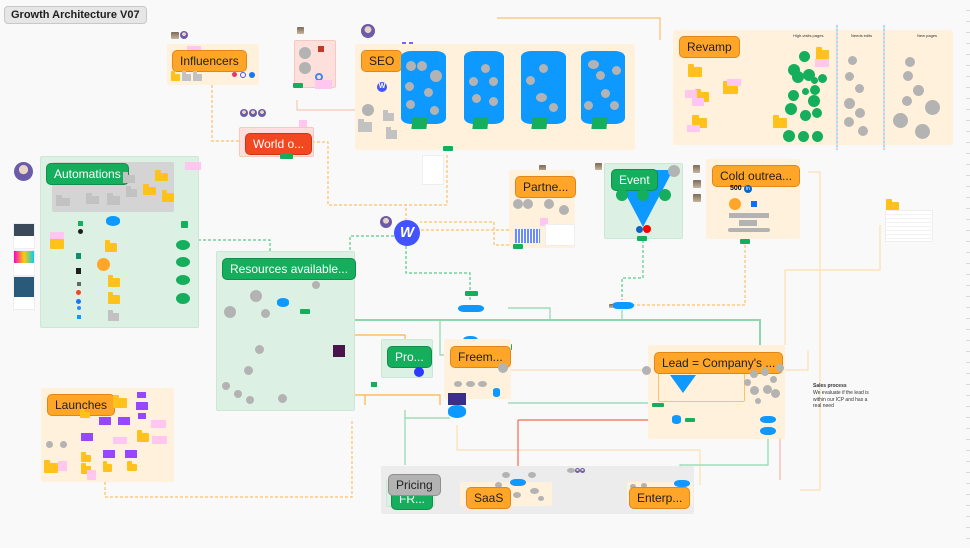 The image size is (970, 548). What do you see at coordinates (909, 226) in the screenshot?
I see `table-doc` at bounding box center [909, 226].